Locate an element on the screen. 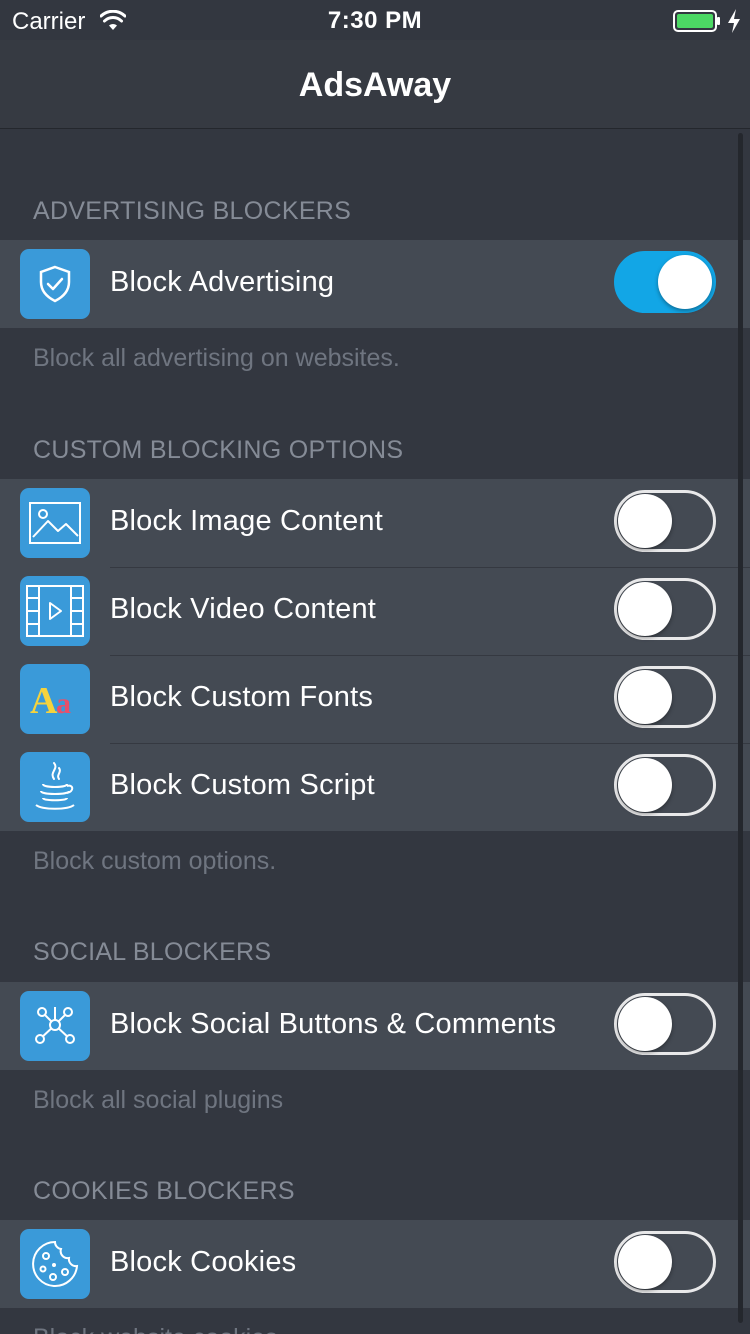 This screenshot has width=750, height=1334. section-header-social: SOCIAL BLOCKERS is located at coordinates (152, 952).